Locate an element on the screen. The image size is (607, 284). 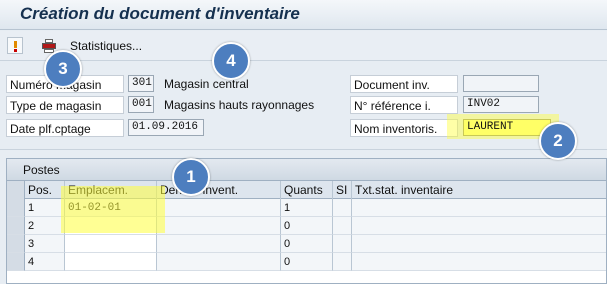
callout-badge-2: 2 is located at coordinates (558, 141).